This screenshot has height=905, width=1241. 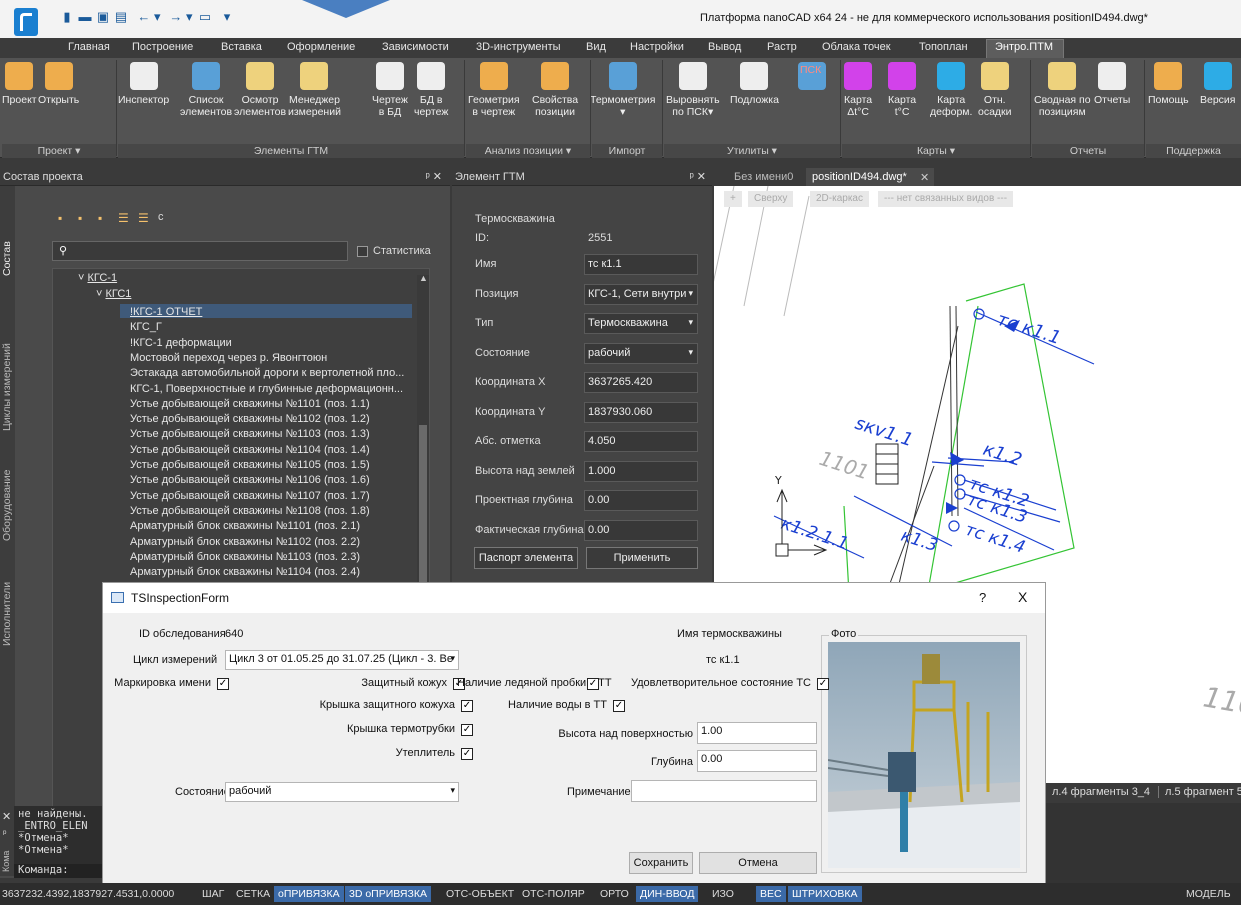 What do you see at coordinates (924, 755) in the screenshot?
I see `well-photo` at bounding box center [924, 755].